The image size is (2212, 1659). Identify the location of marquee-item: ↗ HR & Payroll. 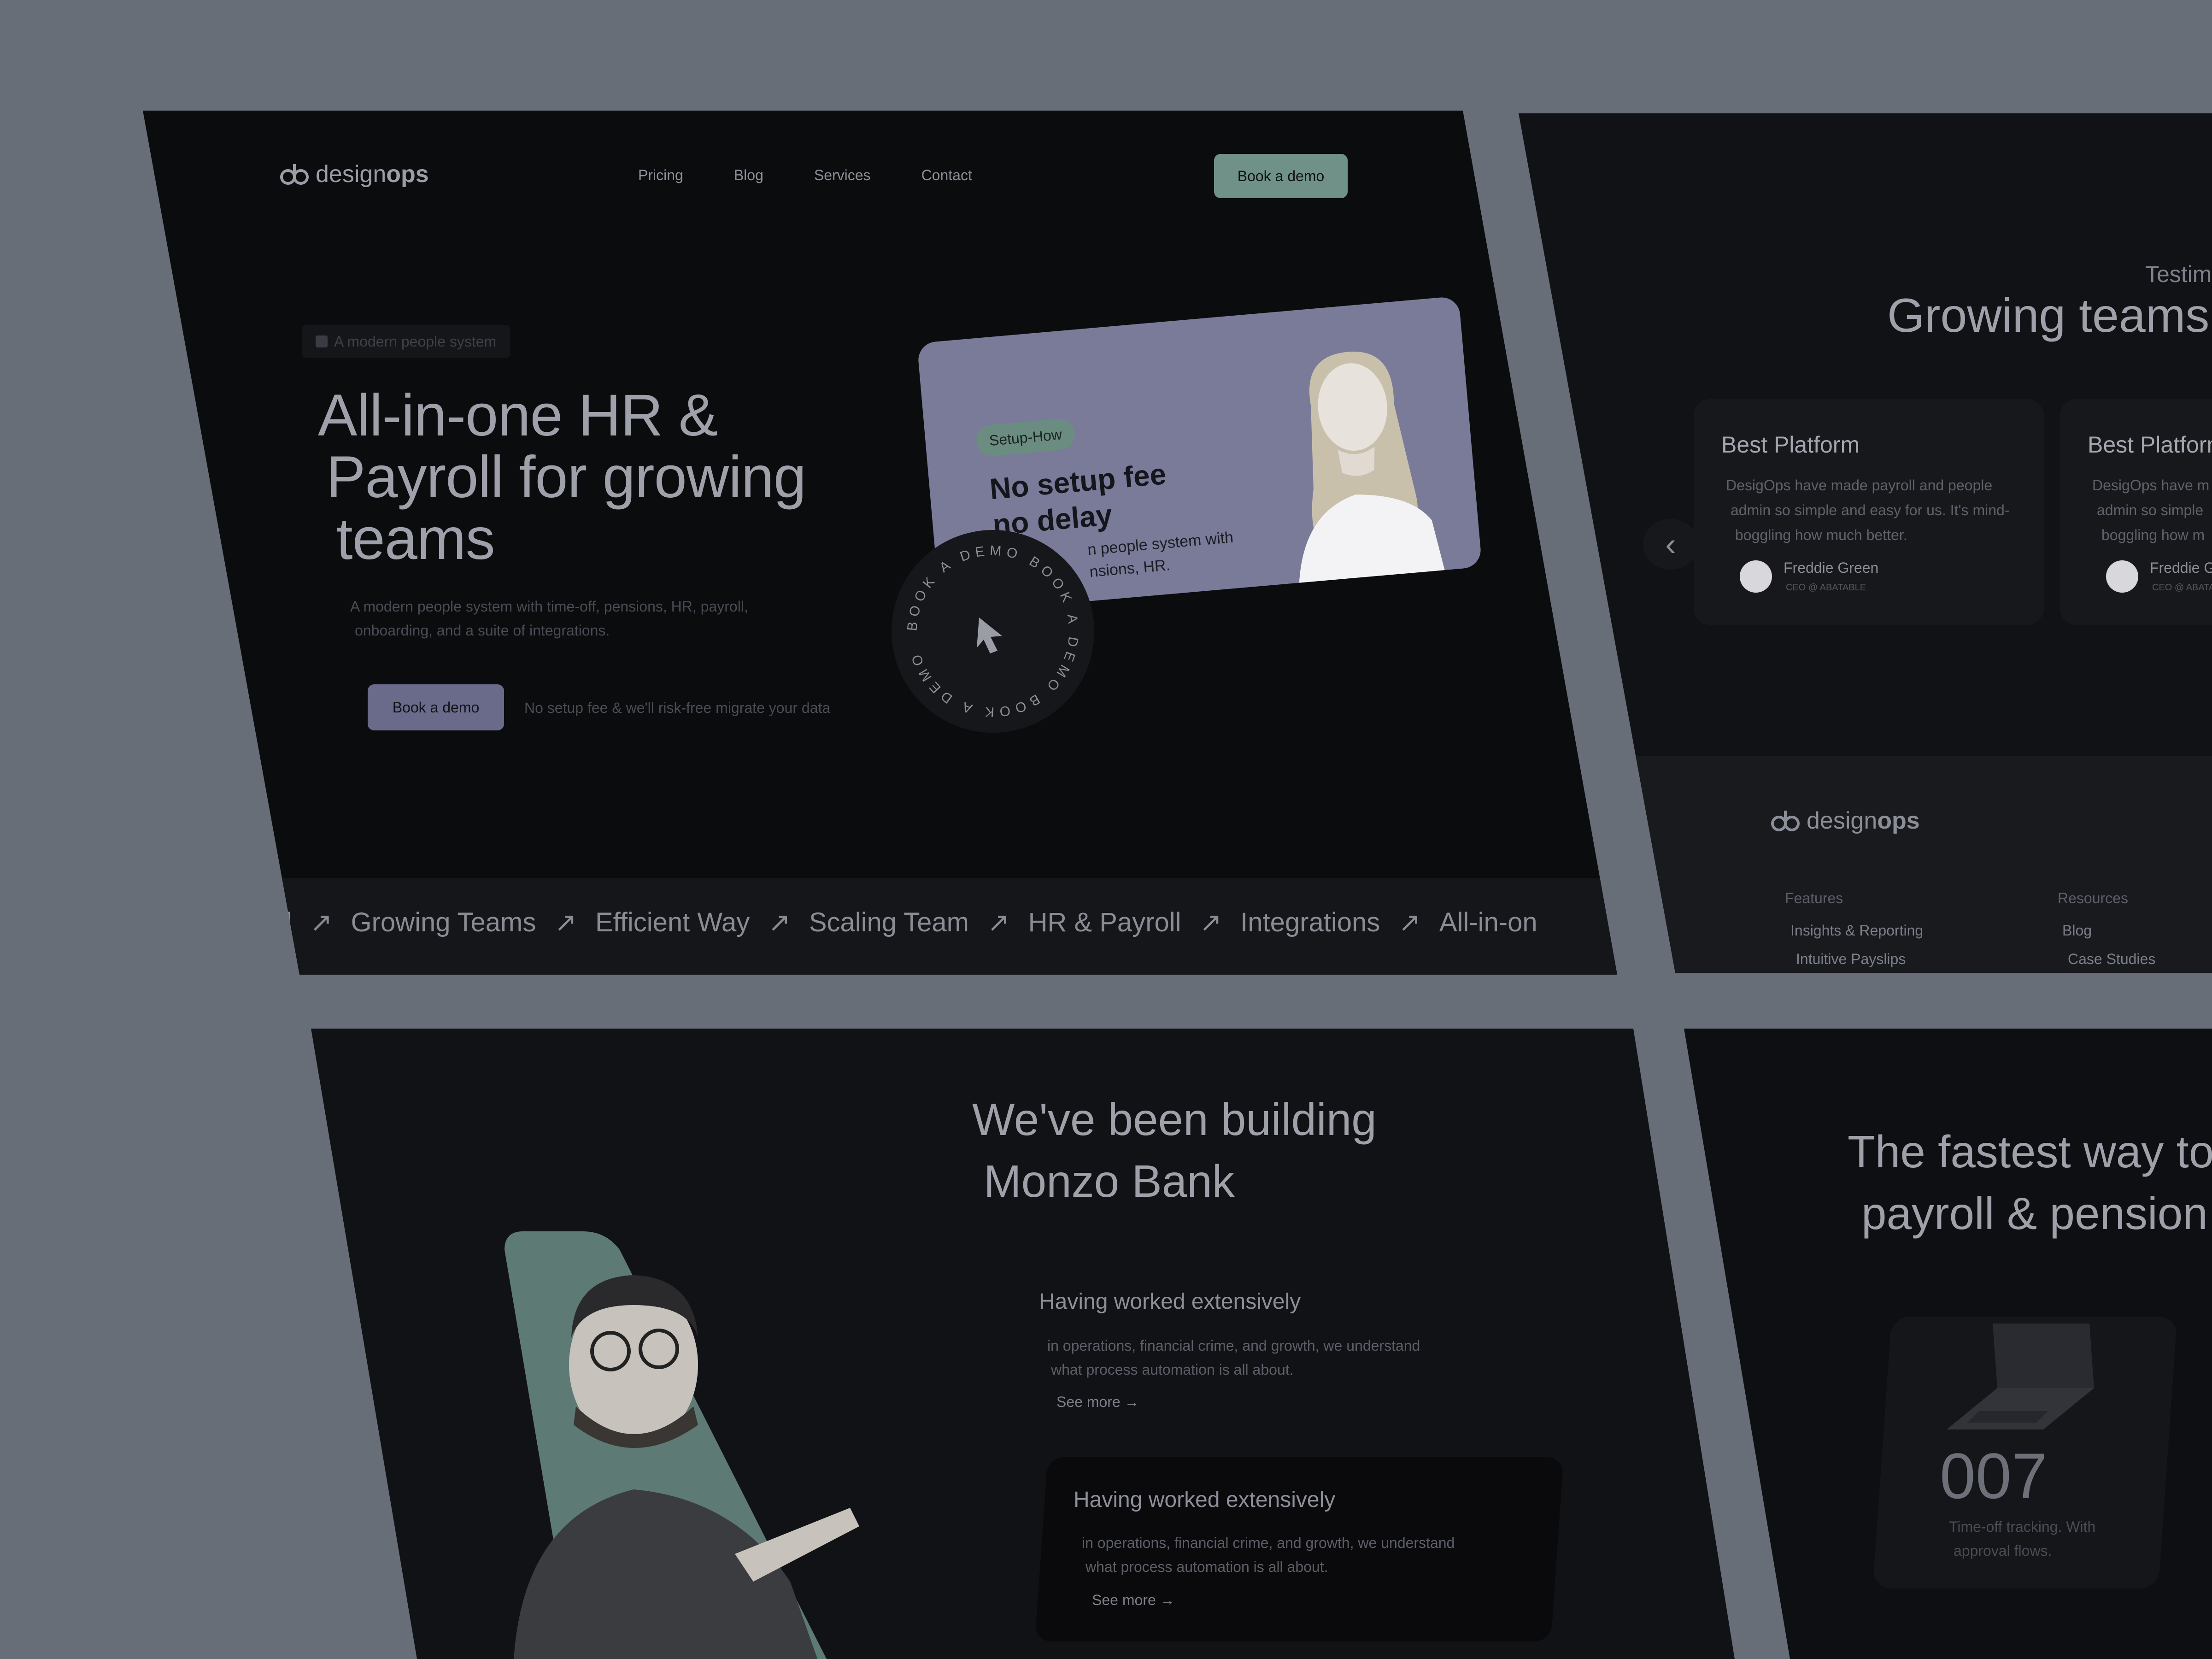
(1084, 922).